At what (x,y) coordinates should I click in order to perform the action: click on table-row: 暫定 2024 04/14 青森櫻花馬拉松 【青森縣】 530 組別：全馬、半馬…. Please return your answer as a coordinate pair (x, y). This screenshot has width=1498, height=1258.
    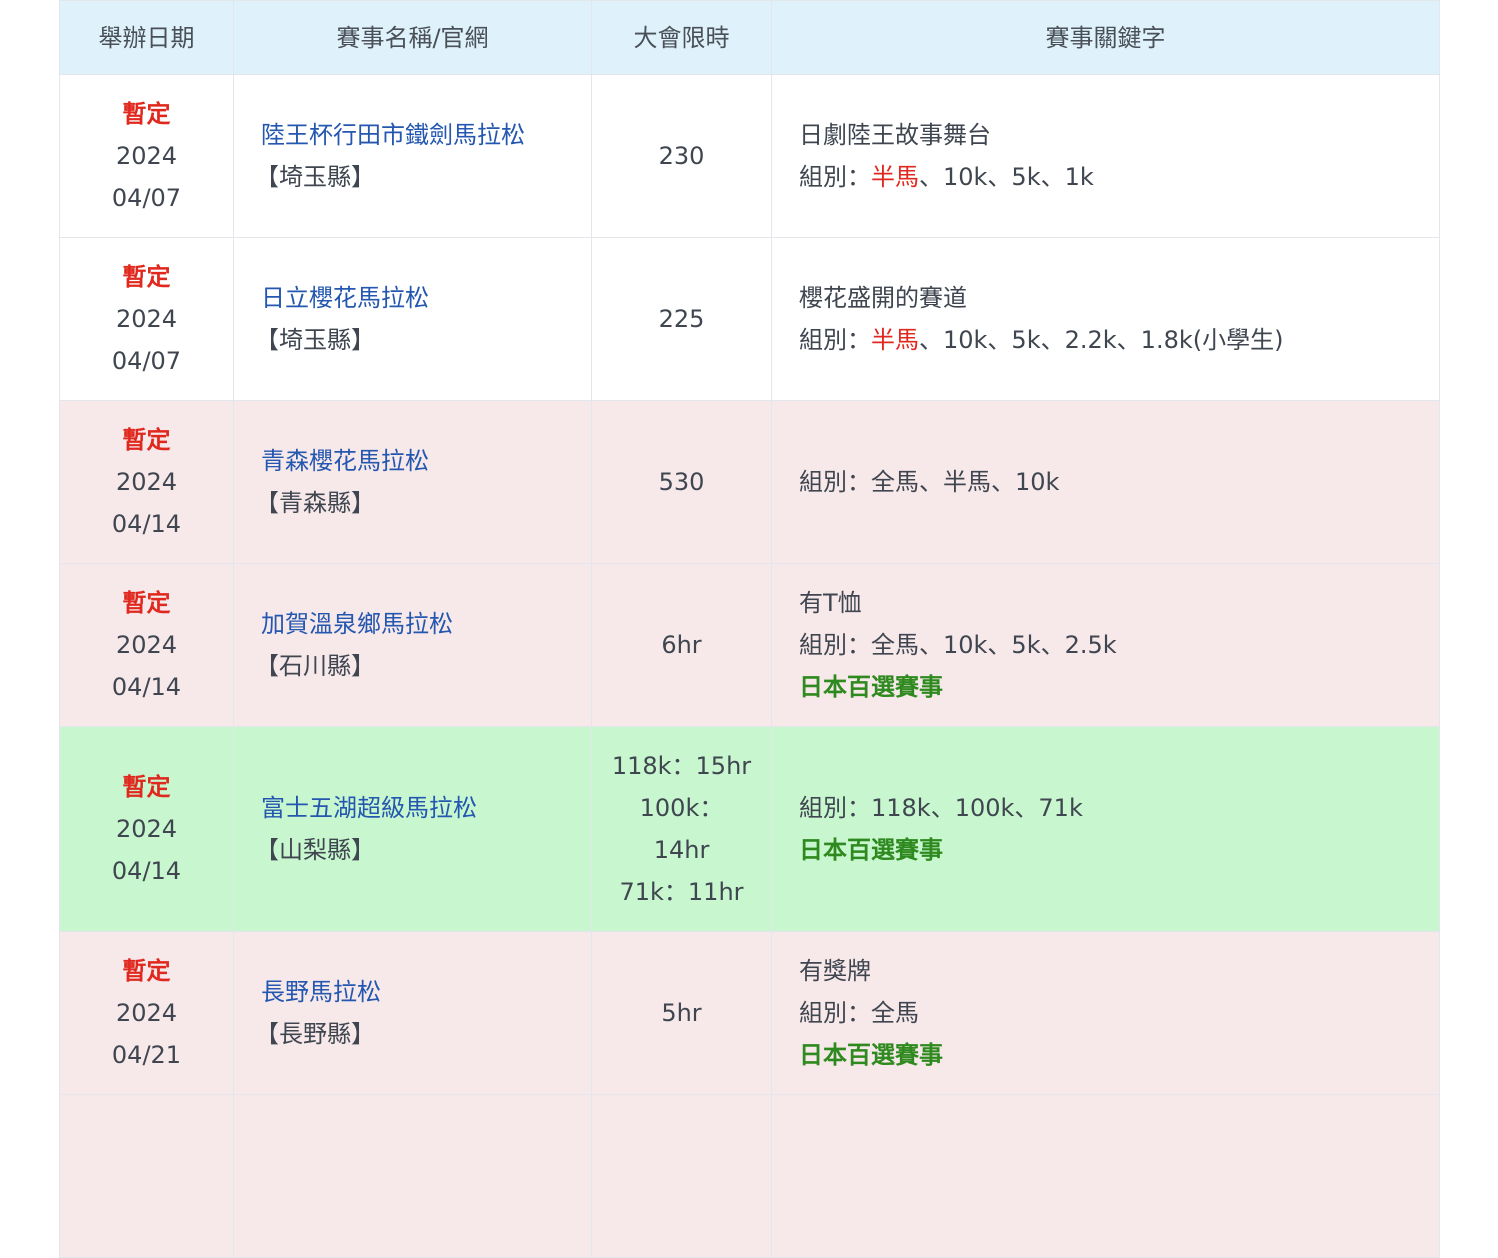
    Looking at the image, I should click on (749, 482).